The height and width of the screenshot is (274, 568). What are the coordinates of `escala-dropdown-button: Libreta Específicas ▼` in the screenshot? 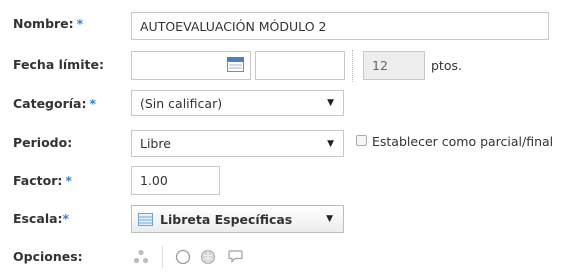 It's located at (237, 219).